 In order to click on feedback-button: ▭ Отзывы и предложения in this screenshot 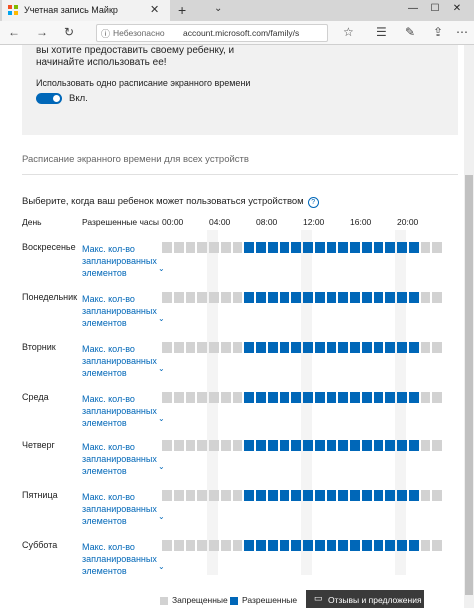, I will do `click(365, 599)`.